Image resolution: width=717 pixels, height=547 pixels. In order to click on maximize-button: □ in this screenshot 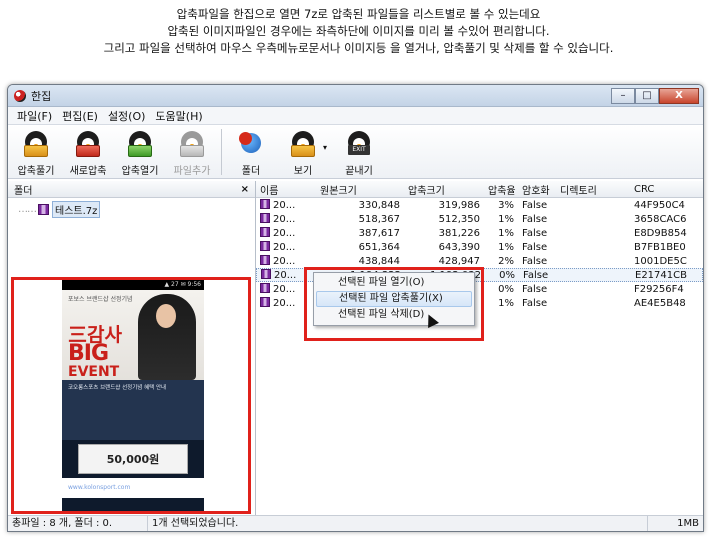, I will do `click(647, 95)`.